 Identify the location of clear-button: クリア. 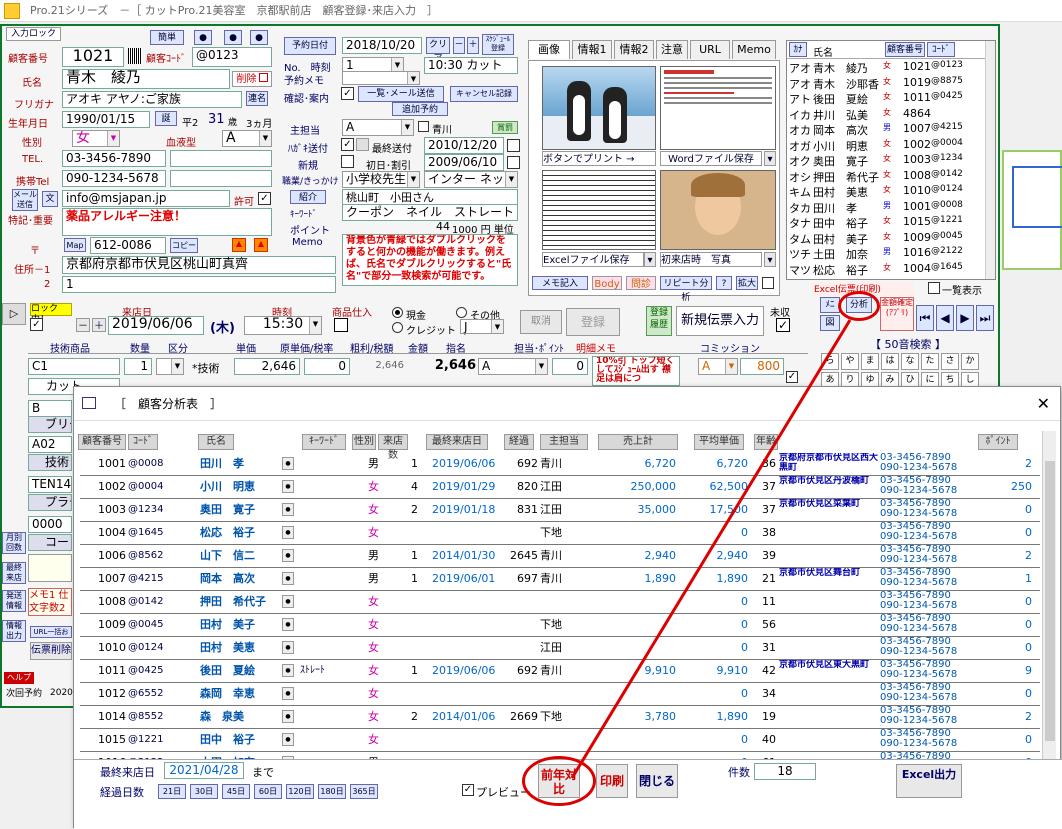
(438, 50).